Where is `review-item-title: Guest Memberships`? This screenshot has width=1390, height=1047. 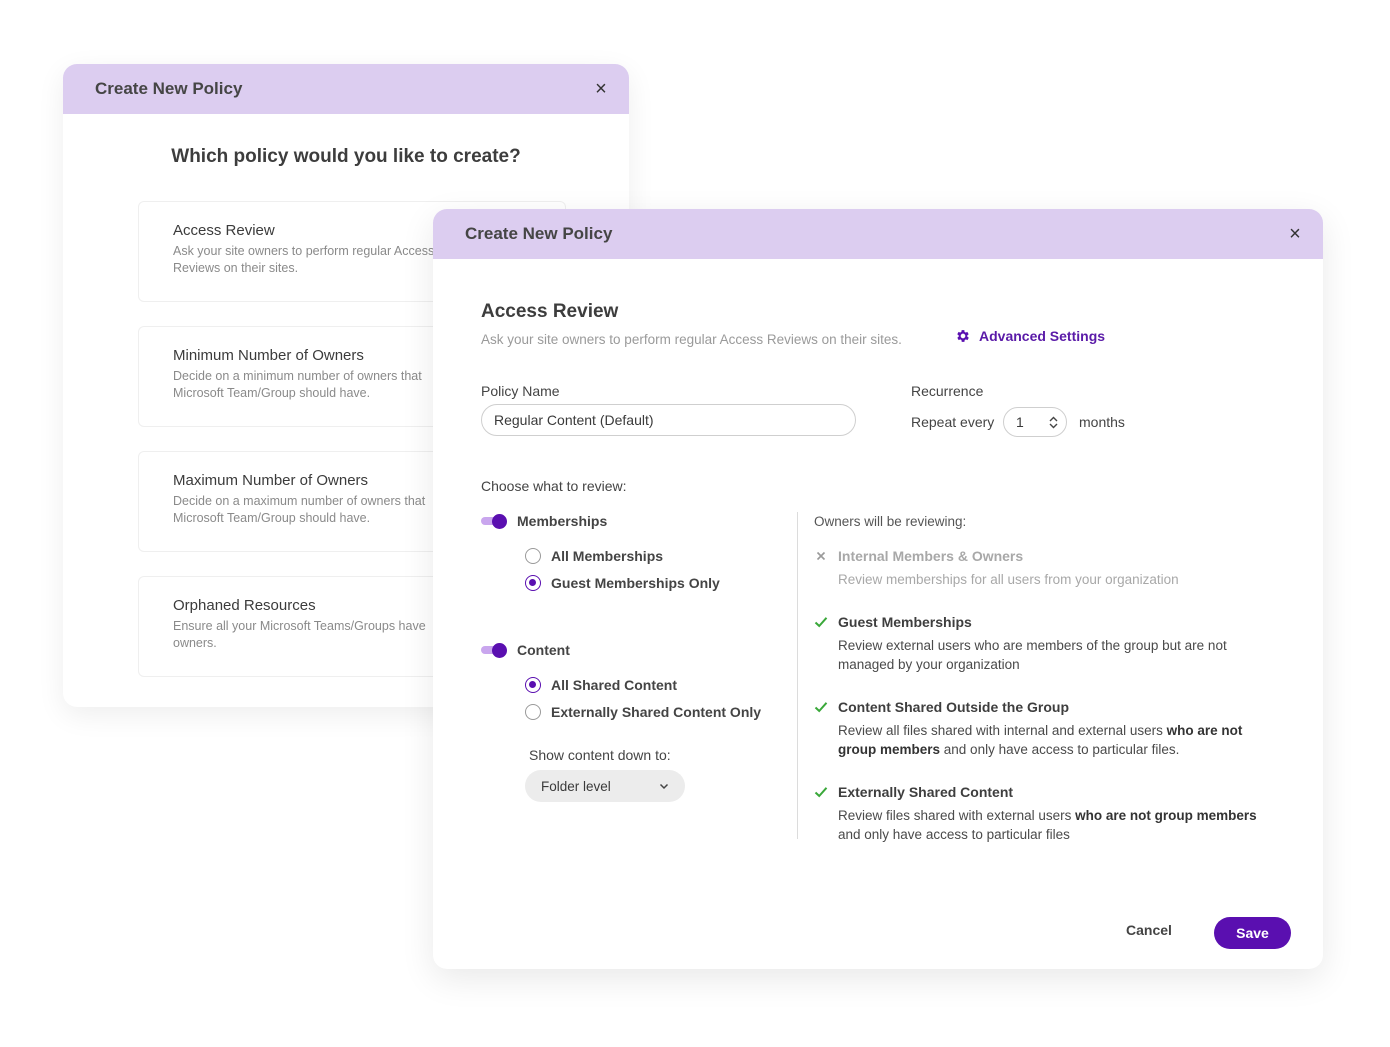 review-item-title: Guest Memberships is located at coordinates (905, 622).